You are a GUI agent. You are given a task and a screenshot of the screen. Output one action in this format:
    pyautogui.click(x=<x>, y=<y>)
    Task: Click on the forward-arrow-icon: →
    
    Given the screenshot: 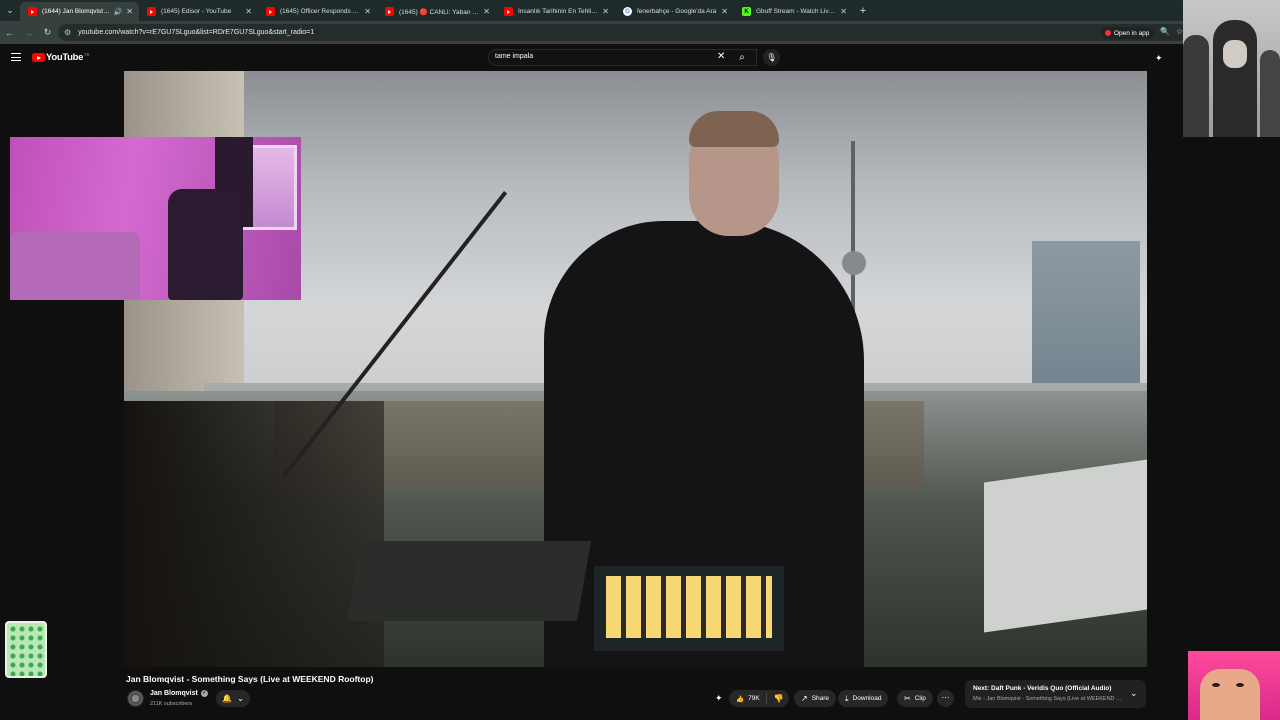 What is the action you would take?
    pyautogui.click(x=28, y=33)
    